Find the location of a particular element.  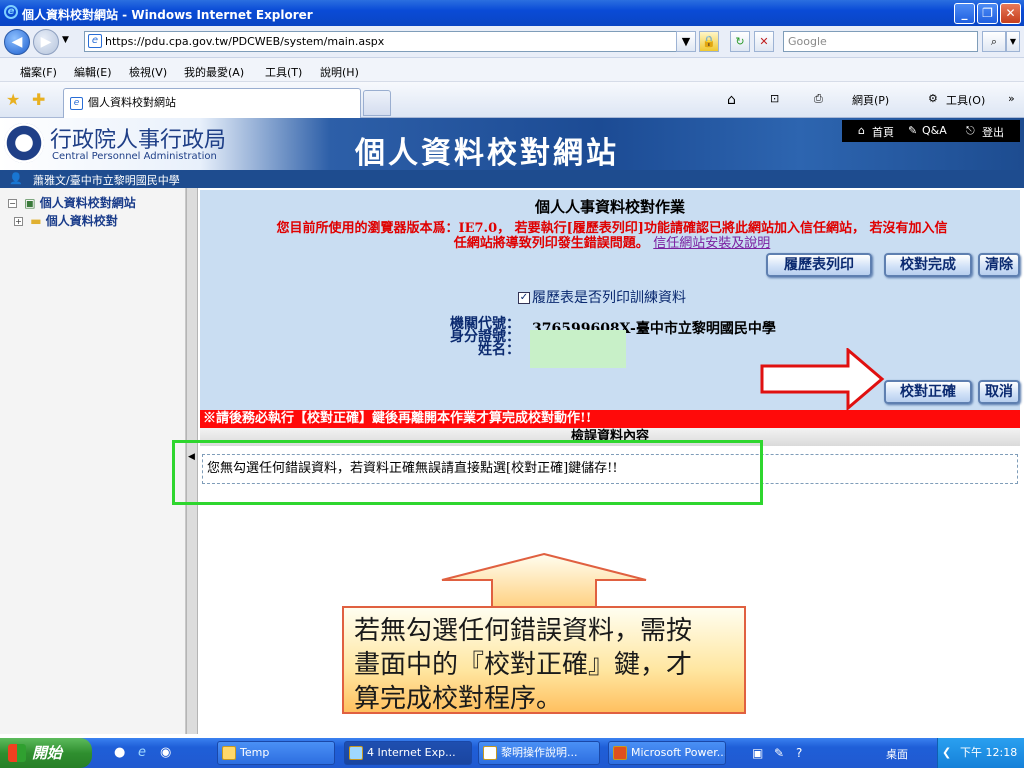

page-menu: 網頁(P) is located at coordinates (870, 100).